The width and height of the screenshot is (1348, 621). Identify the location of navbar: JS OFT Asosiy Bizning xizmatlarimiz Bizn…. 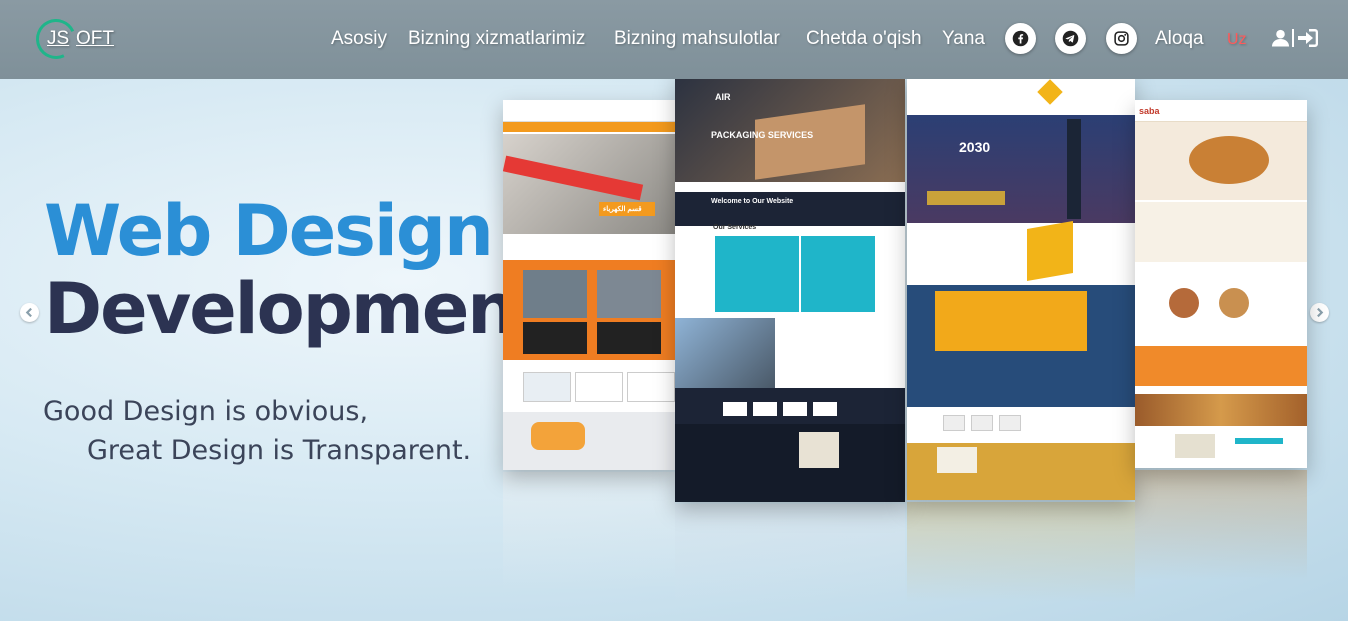
(674, 39).